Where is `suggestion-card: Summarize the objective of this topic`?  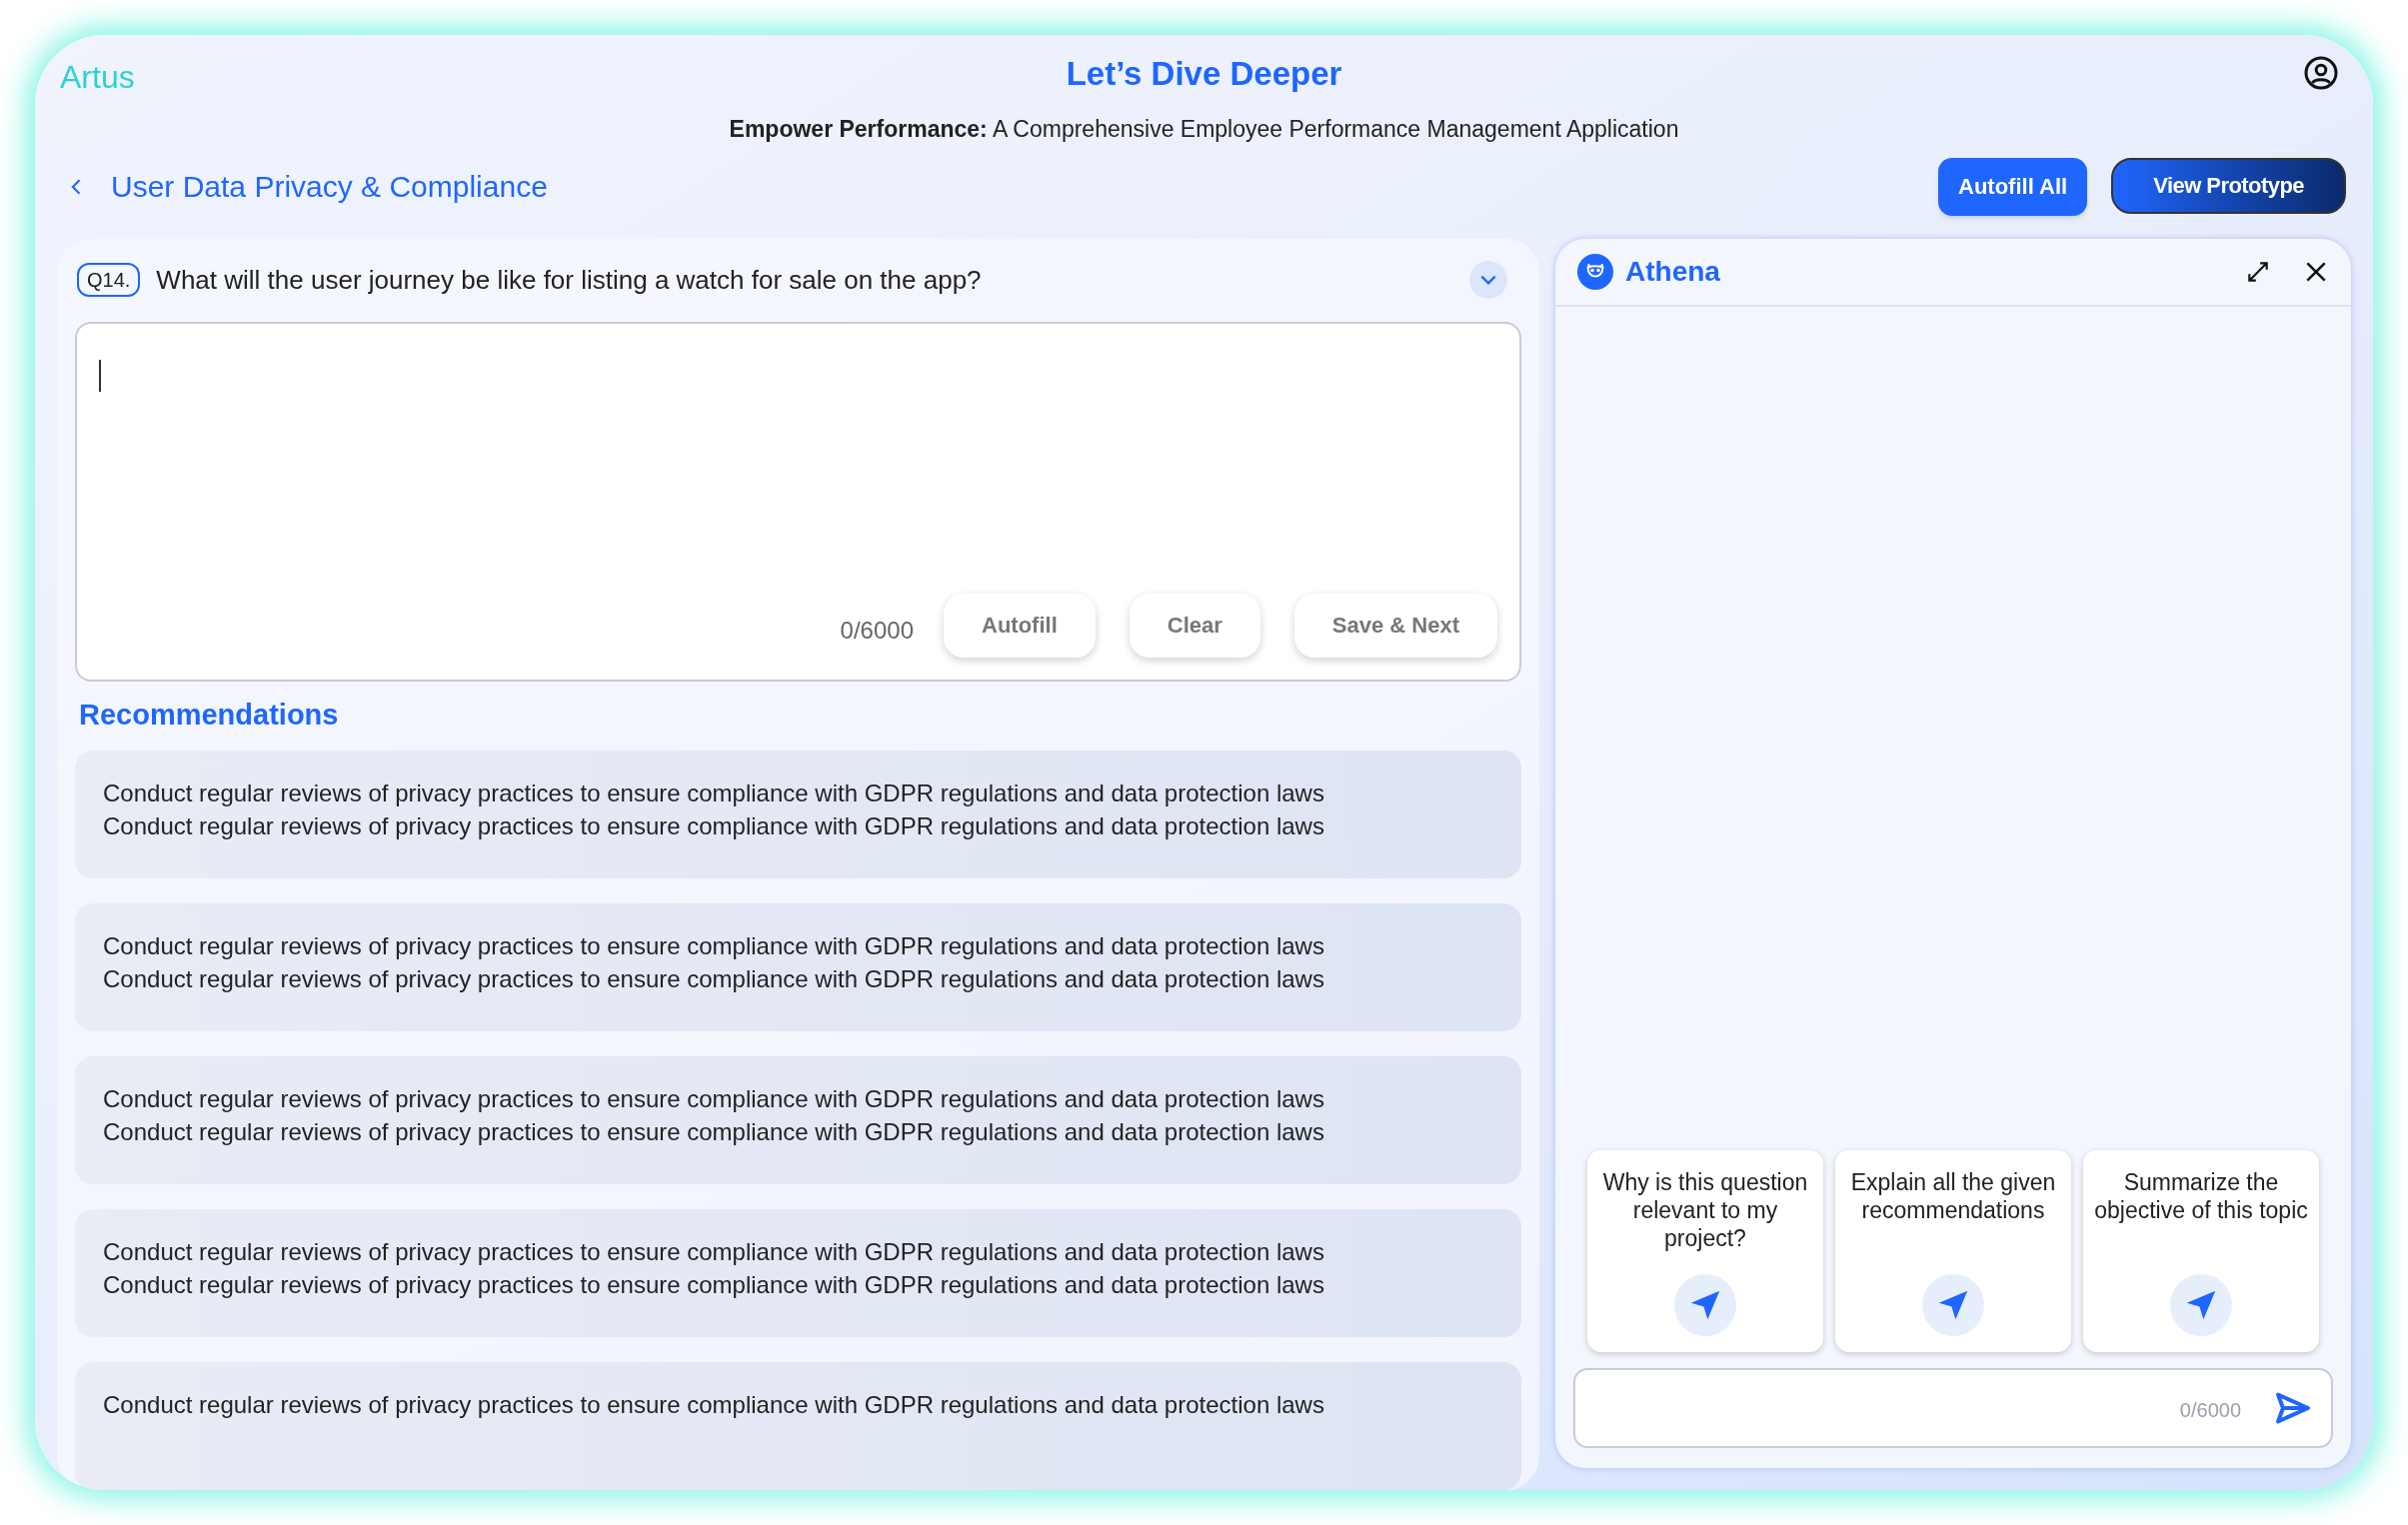 suggestion-card: Summarize the objective of this topic is located at coordinates (2201, 1251).